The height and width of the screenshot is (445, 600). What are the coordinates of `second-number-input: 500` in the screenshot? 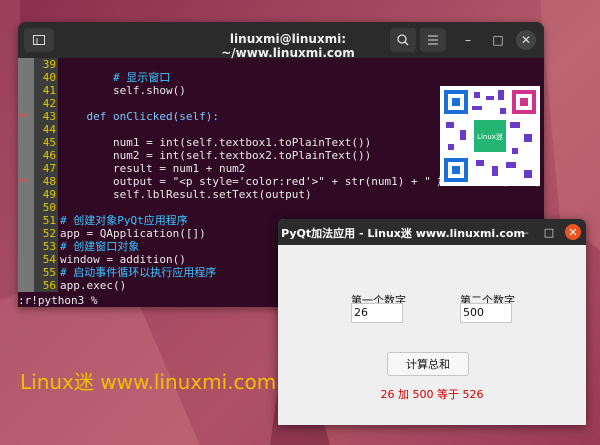 It's located at (486, 313).